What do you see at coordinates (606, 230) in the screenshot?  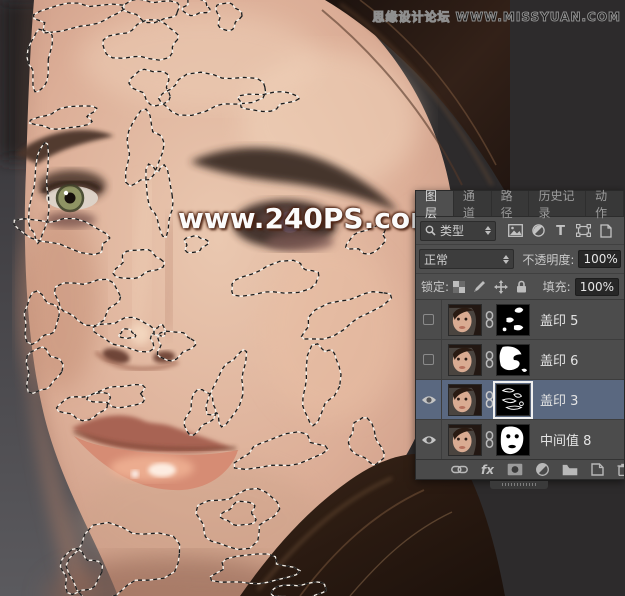 I see `filter-smart-objects-icon` at bounding box center [606, 230].